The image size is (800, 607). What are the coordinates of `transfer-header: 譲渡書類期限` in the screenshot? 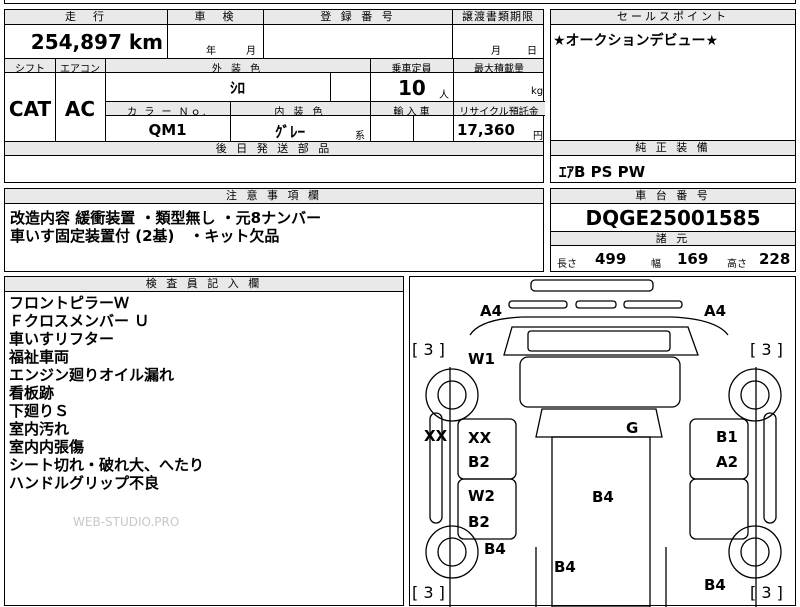 It's located at (498, 17).